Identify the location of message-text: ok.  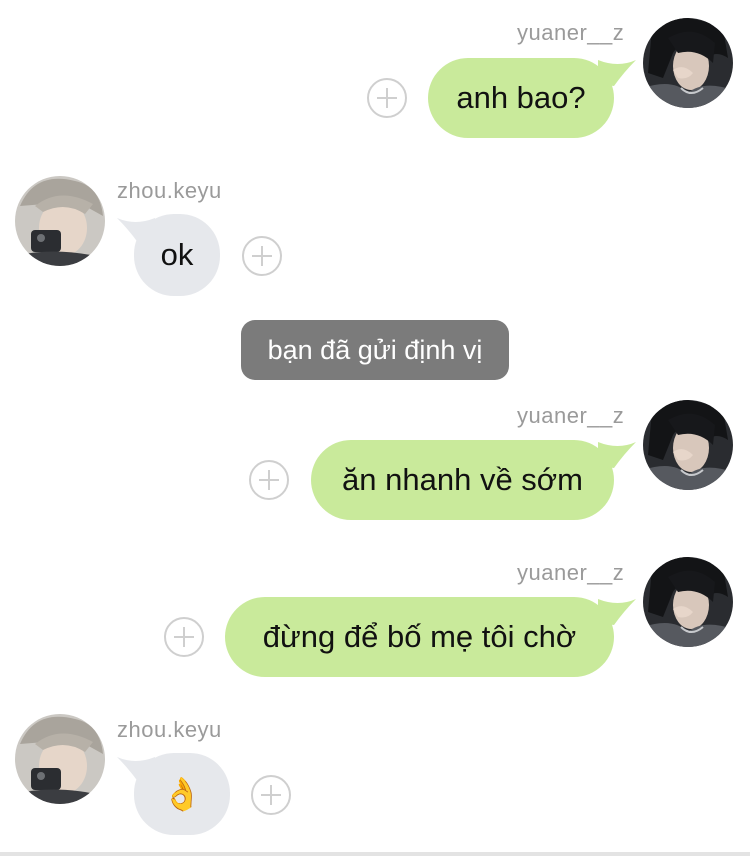
(177, 254).